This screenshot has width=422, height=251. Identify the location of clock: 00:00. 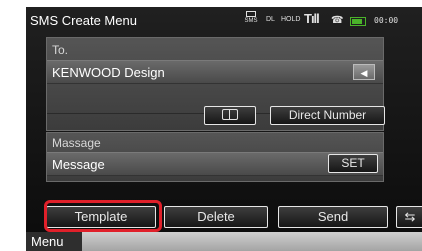
(386, 20).